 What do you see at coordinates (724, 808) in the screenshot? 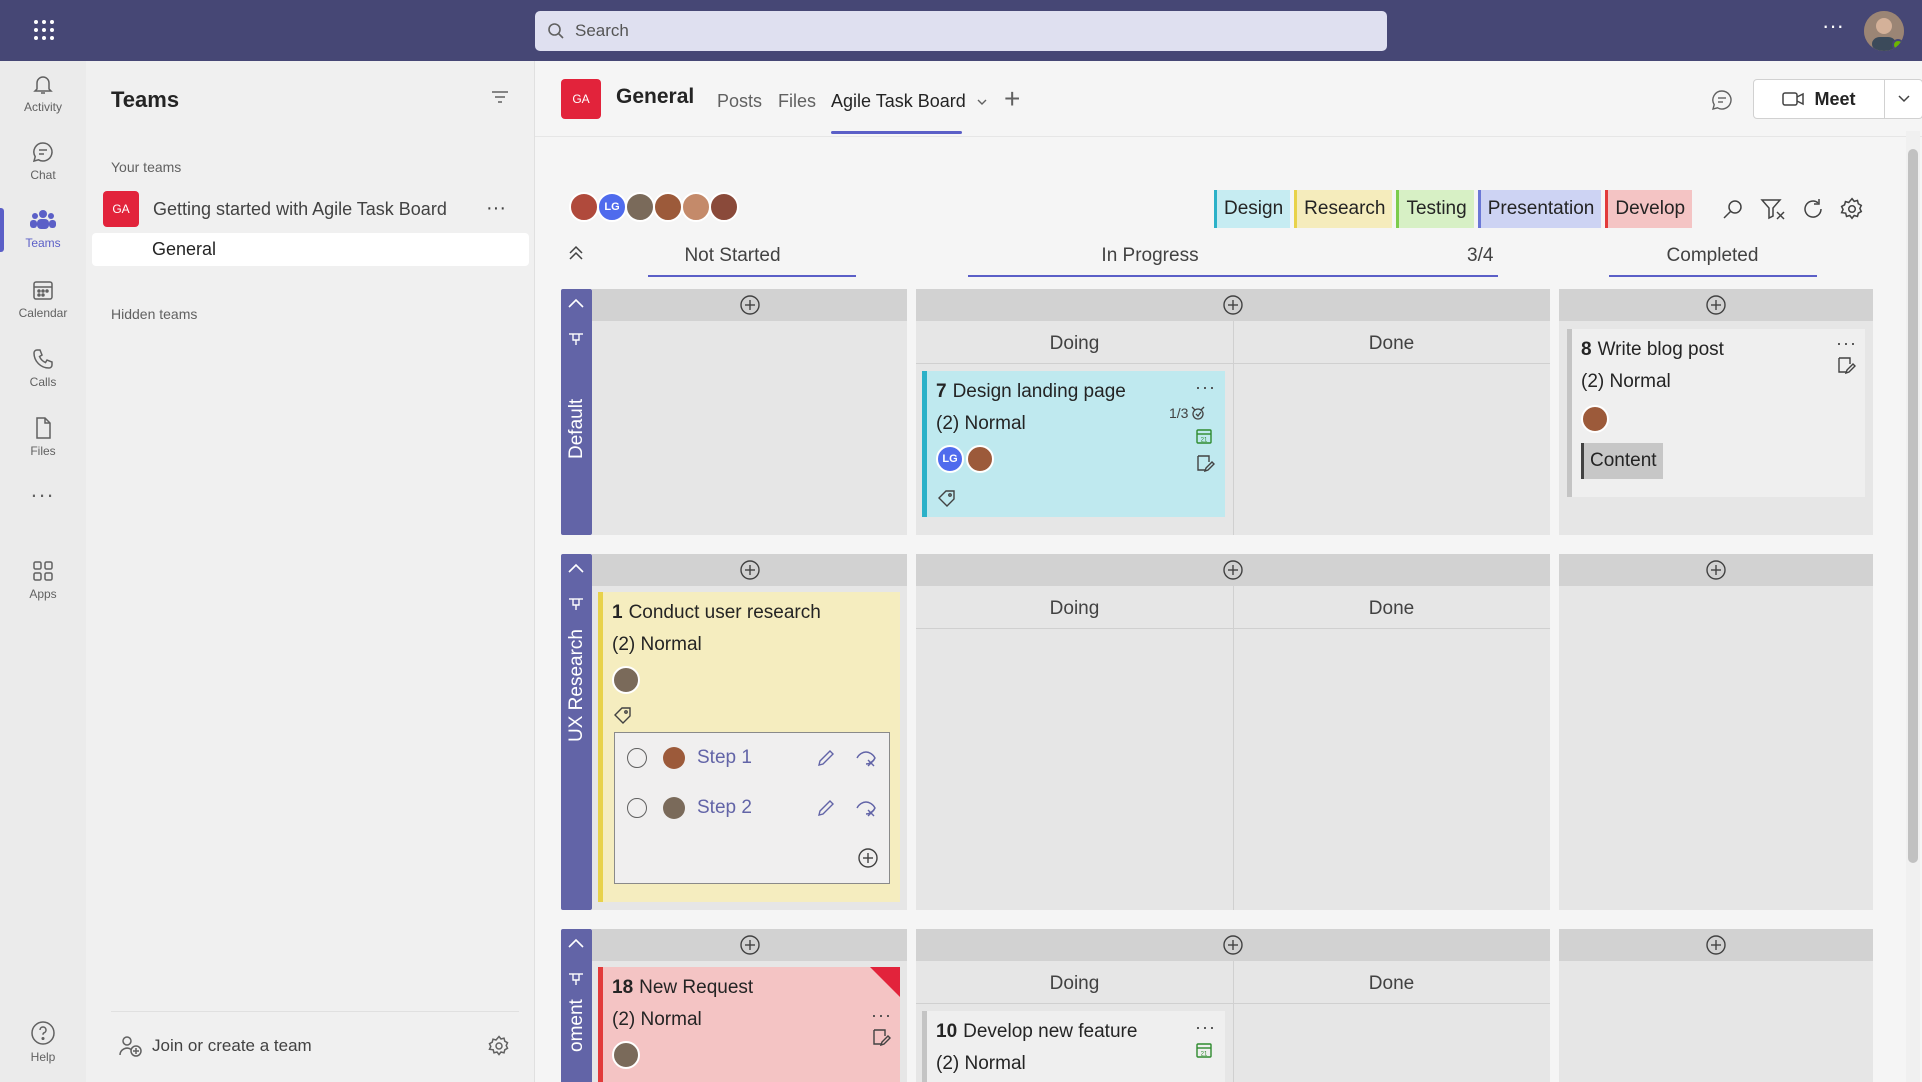
I see `step-label: Step 2` at bounding box center [724, 808].